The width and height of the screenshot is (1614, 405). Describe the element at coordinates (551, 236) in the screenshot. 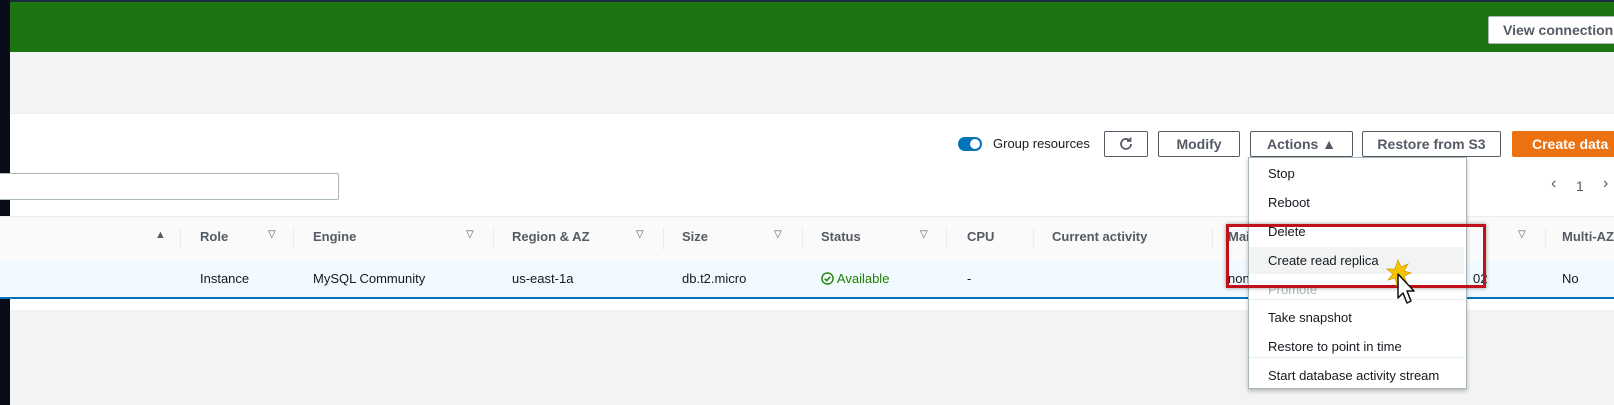

I see `column-region-az: Region & AZ` at that location.